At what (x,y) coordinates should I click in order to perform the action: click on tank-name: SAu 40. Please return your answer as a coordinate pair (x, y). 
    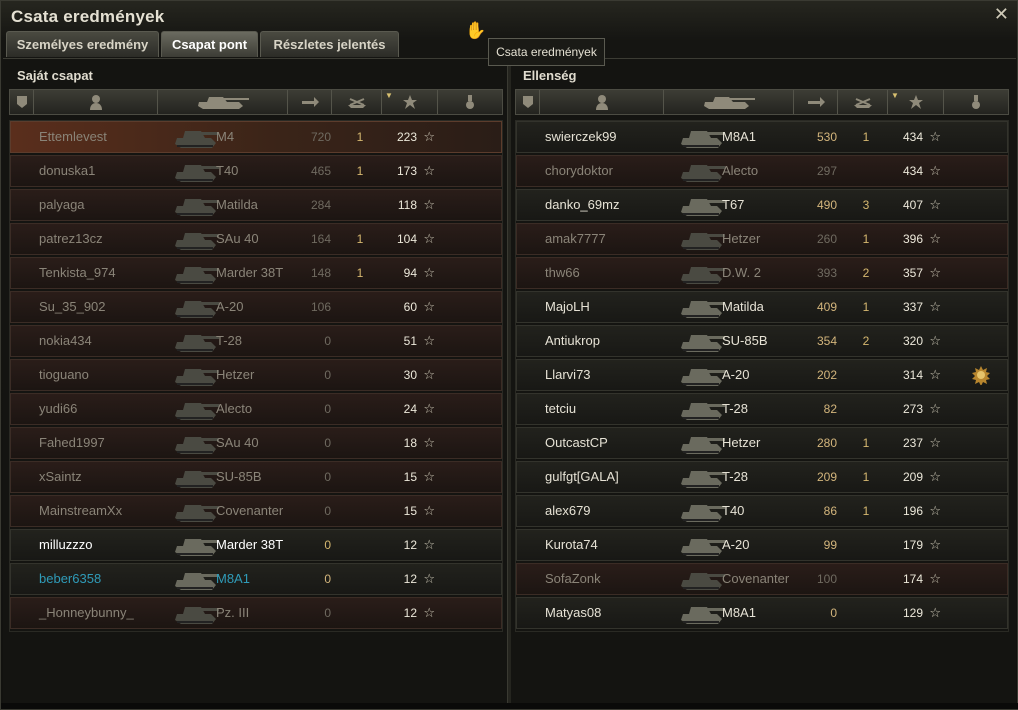
    Looking at the image, I should click on (237, 442).